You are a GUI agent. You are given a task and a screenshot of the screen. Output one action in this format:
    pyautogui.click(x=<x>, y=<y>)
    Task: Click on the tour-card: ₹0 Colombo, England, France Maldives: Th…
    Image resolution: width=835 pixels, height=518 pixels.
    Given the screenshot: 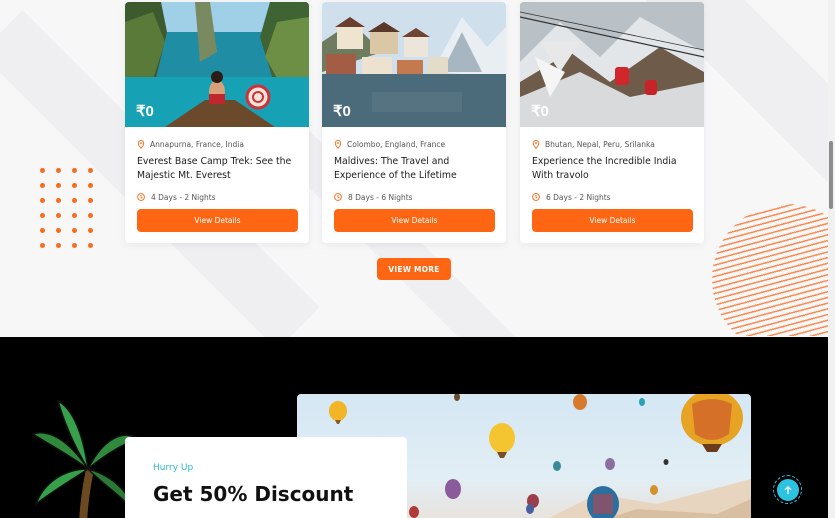 What is the action you would take?
    pyautogui.click(x=414, y=122)
    